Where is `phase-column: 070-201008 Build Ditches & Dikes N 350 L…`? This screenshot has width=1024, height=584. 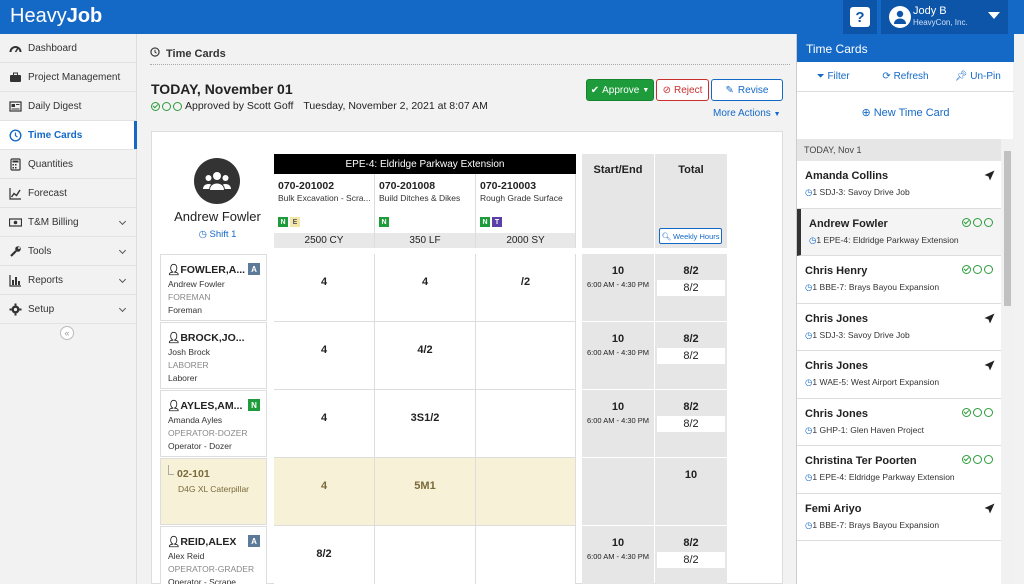 phase-column: 070-201008 Build Ditches & Dikes N 350 L… is located at coordinates (425, 211).